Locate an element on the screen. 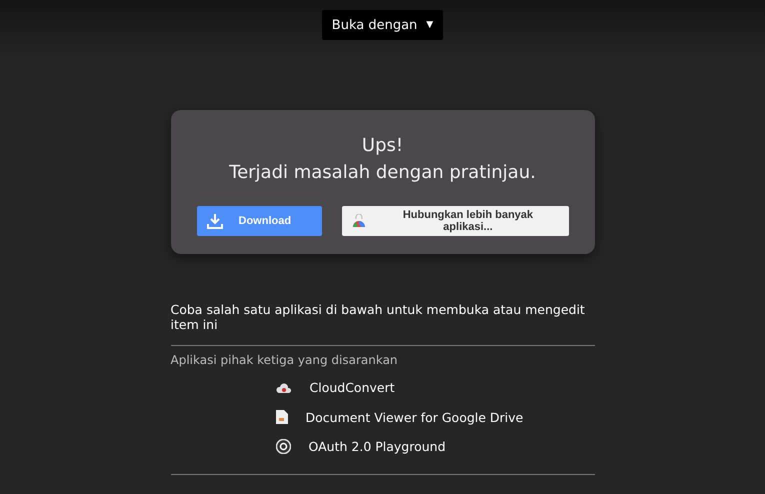 This screenshot has height=494, width=765. open-with-button: Buka dengan ▼ is located at coordinates (383, 25).